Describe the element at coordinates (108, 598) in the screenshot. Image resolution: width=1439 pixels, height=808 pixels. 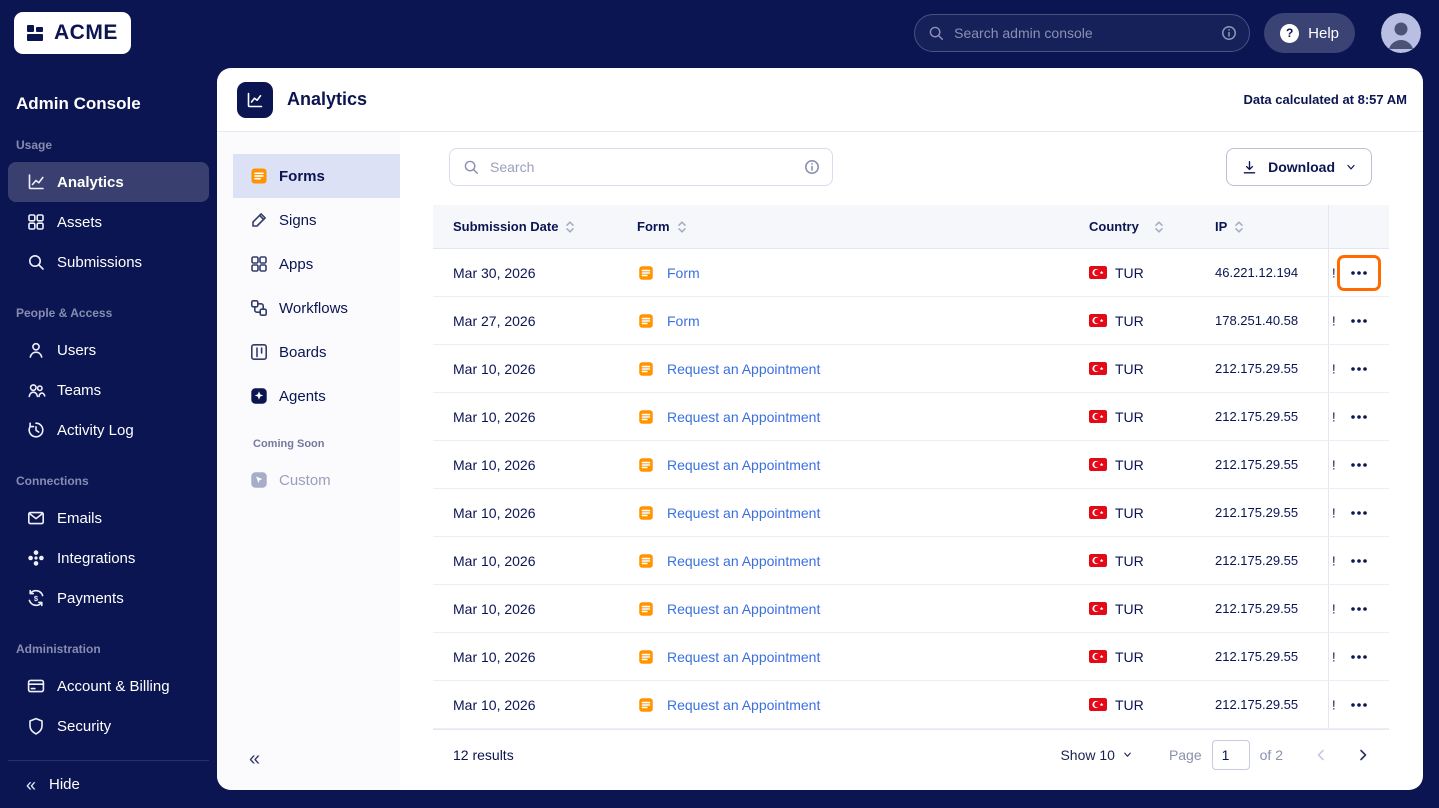
I see `sidebar-item-payments: $ Payments` at that location.